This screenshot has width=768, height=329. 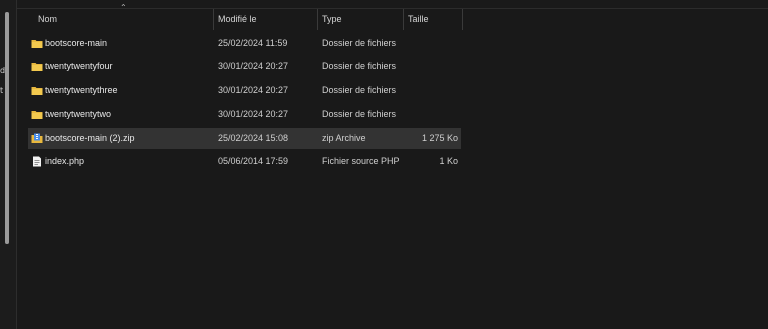 What do you see at coordinates (253, 43) in the screenshot?
I see `file-modified-date: 25/02/2024 11:59` at bounding box center [253, 43].